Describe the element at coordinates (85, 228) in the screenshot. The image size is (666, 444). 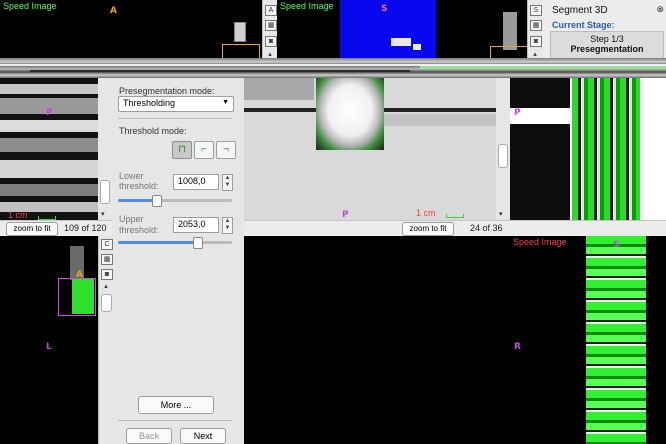
I see `slice-counter: 109 of 120` at that location.